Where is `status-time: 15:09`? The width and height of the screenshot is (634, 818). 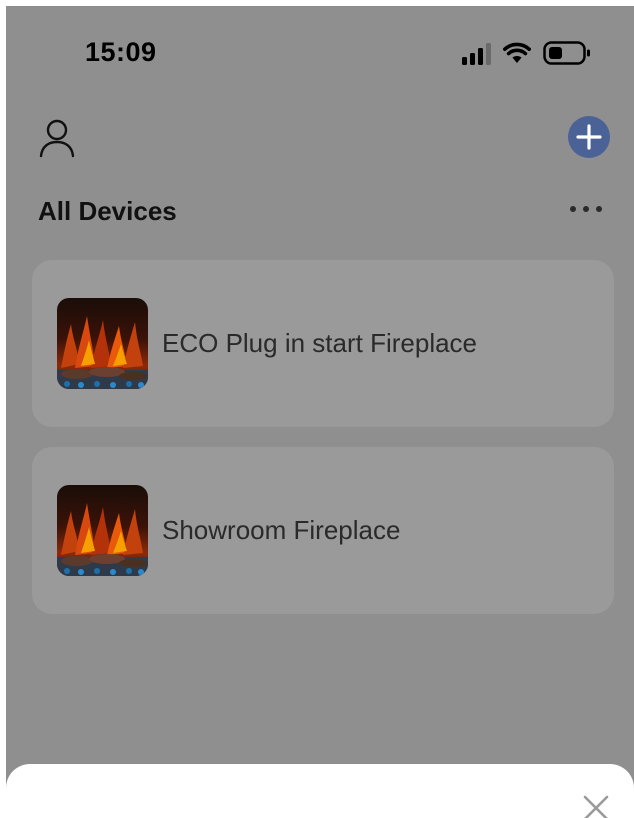
status-time: 15:09 is located at coordinates (121, 52).